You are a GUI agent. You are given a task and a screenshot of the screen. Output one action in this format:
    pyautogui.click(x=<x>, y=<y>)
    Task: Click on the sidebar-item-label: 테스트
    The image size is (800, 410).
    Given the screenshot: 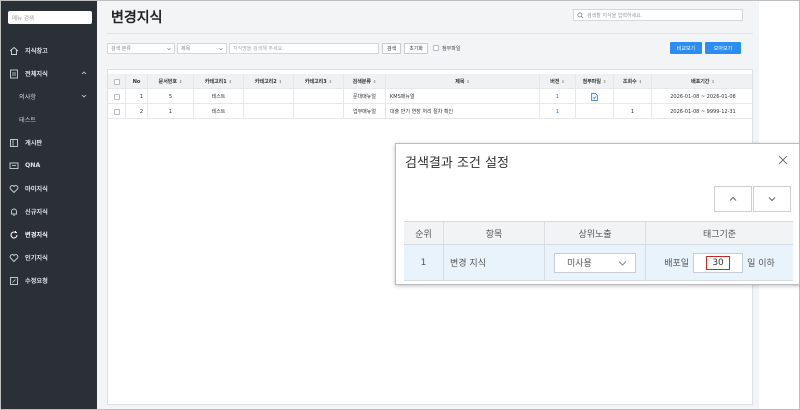 What is the action you would take?
    pyautogui.click(x=28, y=120)
    